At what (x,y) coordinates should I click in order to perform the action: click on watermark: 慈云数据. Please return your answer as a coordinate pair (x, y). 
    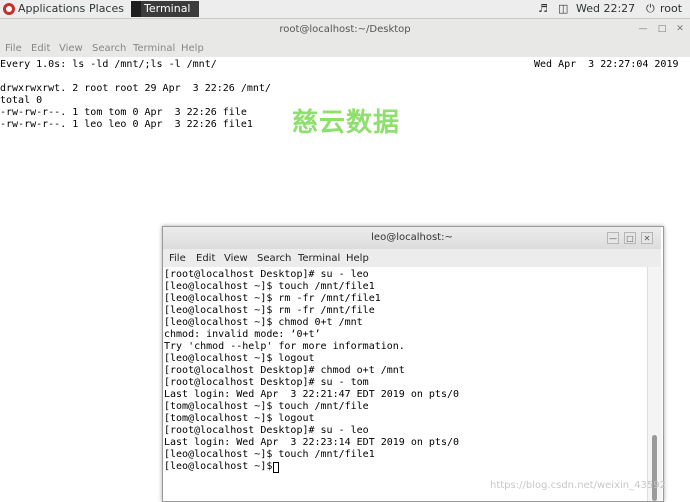
    Looking at the image, I should click on (346, 123).